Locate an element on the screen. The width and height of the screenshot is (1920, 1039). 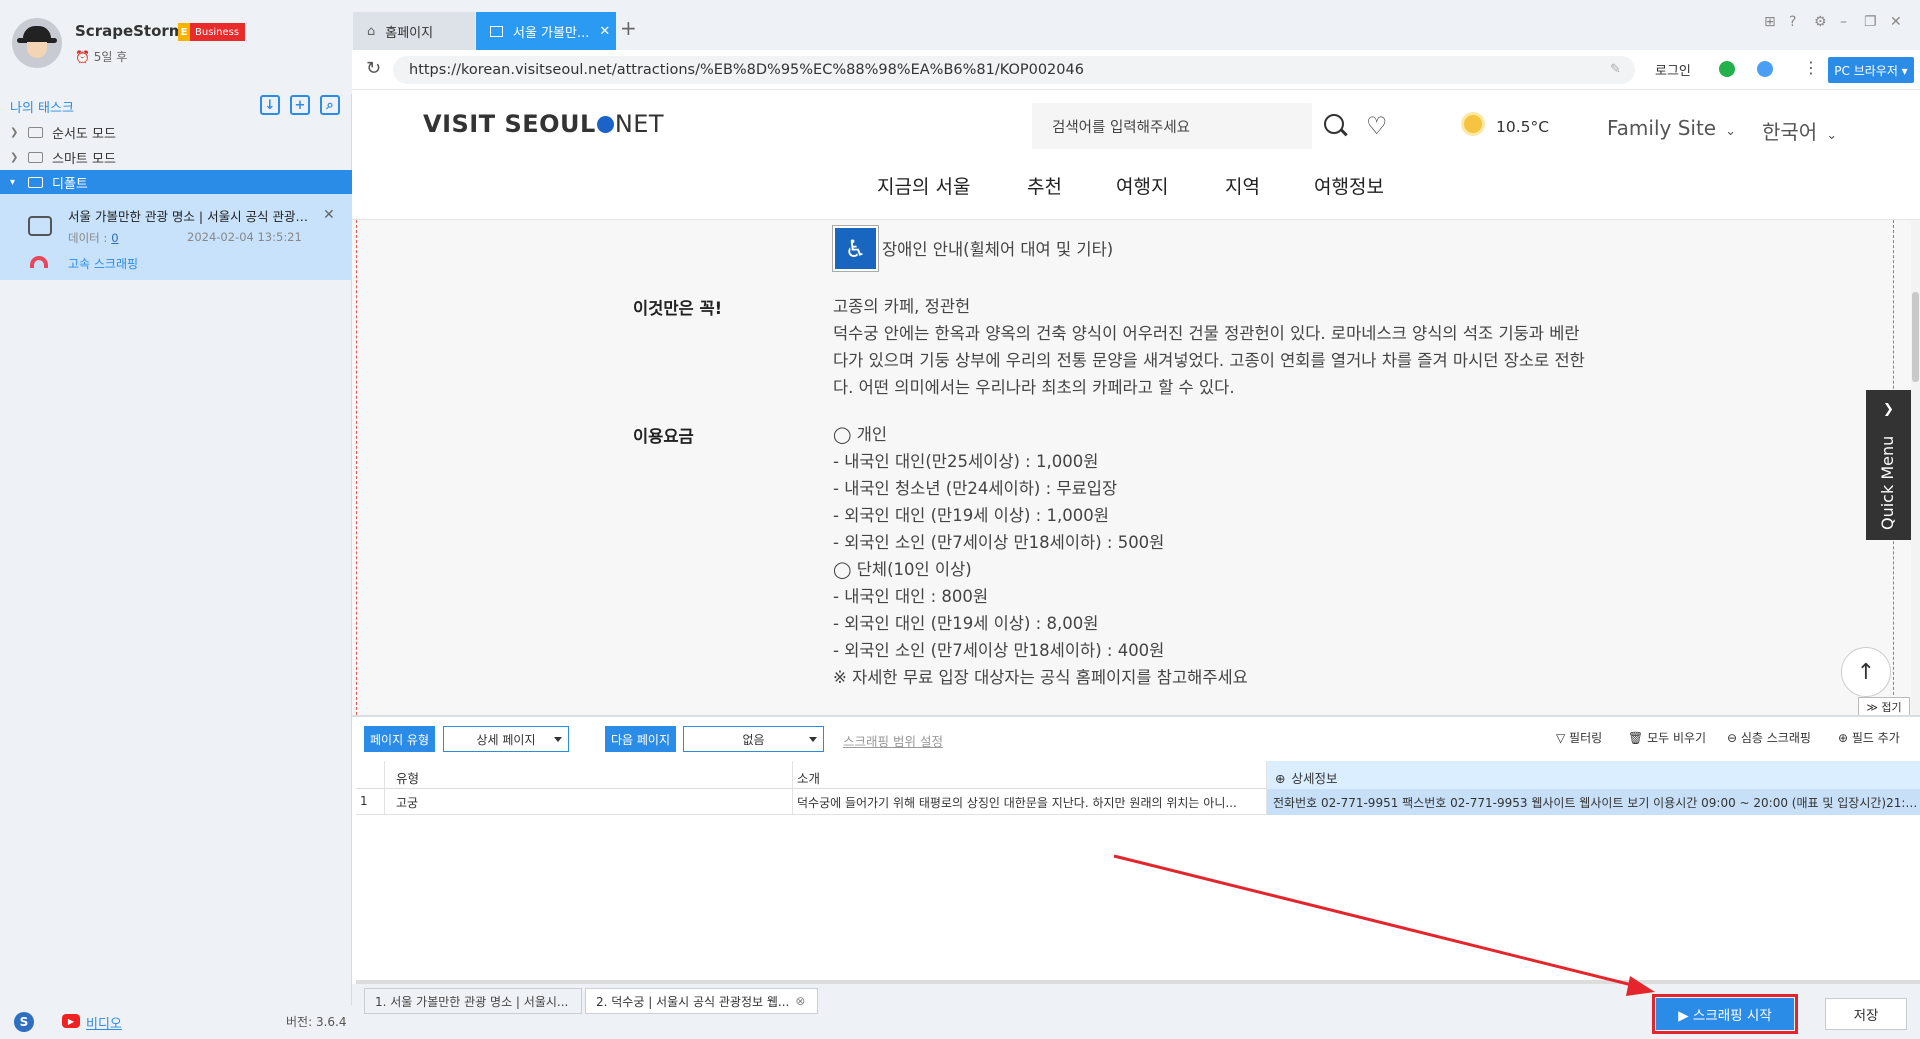
add-field-label: 필드 추가 is located at coordinates (1875, 738).